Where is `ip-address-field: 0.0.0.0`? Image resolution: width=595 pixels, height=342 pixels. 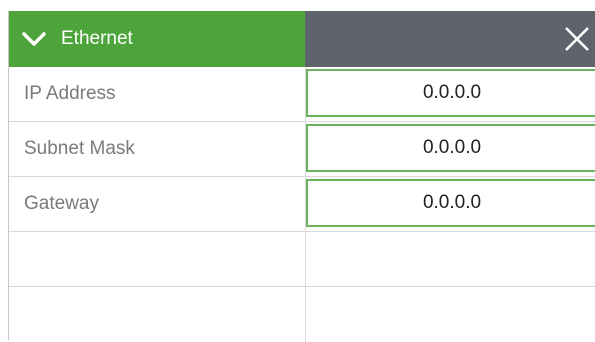 ip-address-field: 0.0.0.0 is located at coordinates (450, 93).